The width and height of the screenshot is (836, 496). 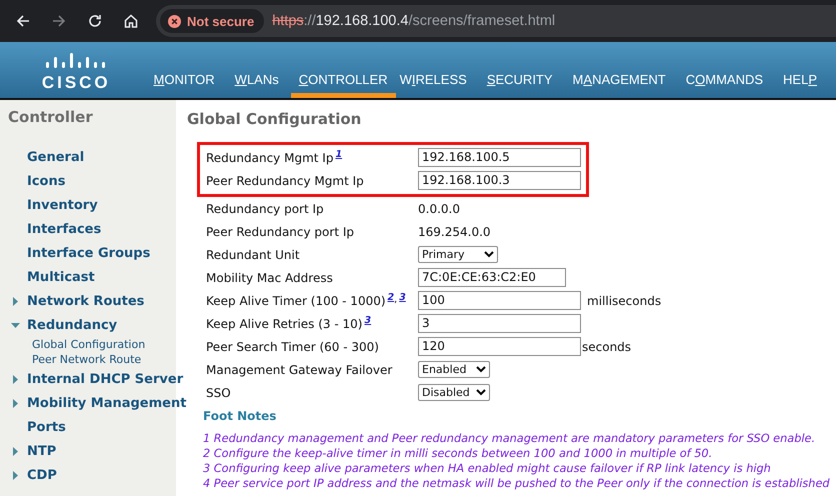 I want to click on field-label: Peer Redundancy Mgmt Ip, so click(x=285, y=181).